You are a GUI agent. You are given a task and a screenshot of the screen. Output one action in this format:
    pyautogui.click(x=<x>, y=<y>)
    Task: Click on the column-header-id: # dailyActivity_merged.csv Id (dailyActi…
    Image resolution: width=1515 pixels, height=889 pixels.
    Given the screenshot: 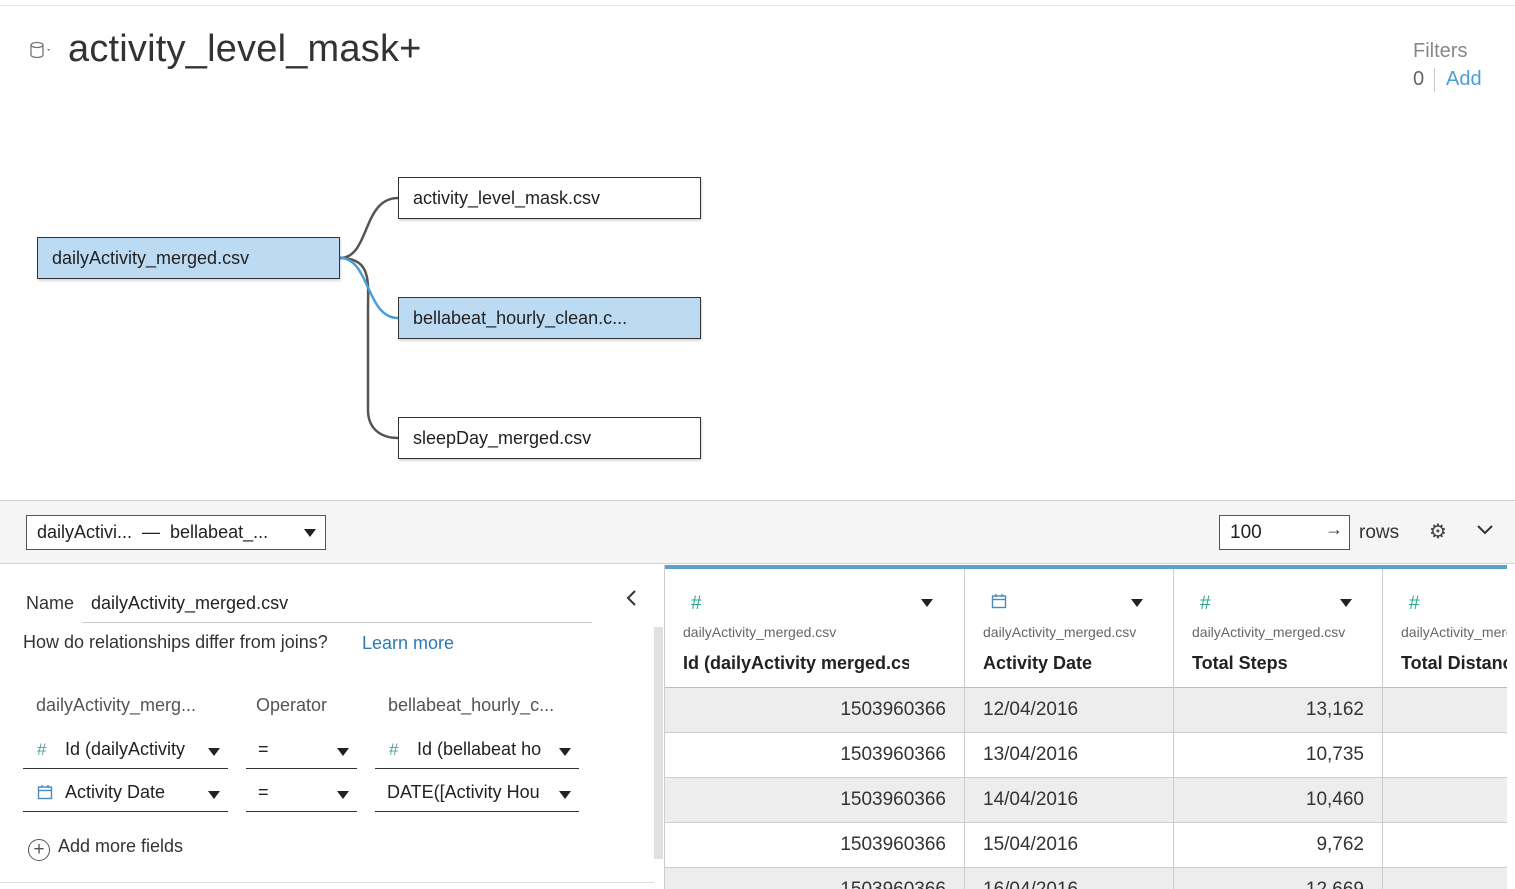 What is the action you would take?
    pyautogui.click(x=815, y=628)
    